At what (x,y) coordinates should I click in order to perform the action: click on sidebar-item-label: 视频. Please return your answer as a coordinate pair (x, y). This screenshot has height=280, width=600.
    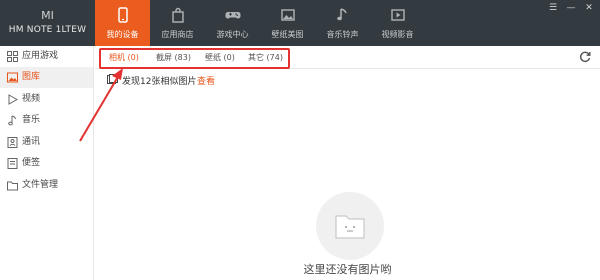
    Looking at the image, I should click on (31, 99).